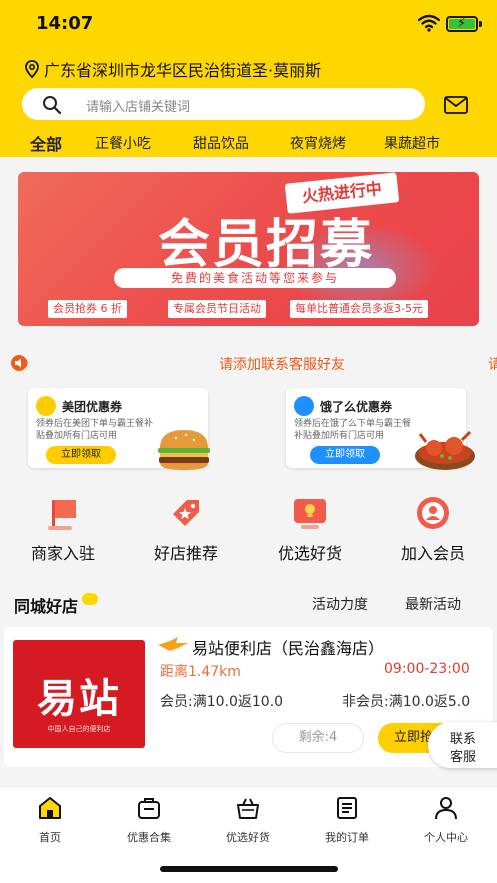 The width and height of the screenshot is (497, 883). What do you see at coordinates (62, 553) in the screenshot?
I see `quick-action-label: 商家入驻` at bounding box center [62, 553].